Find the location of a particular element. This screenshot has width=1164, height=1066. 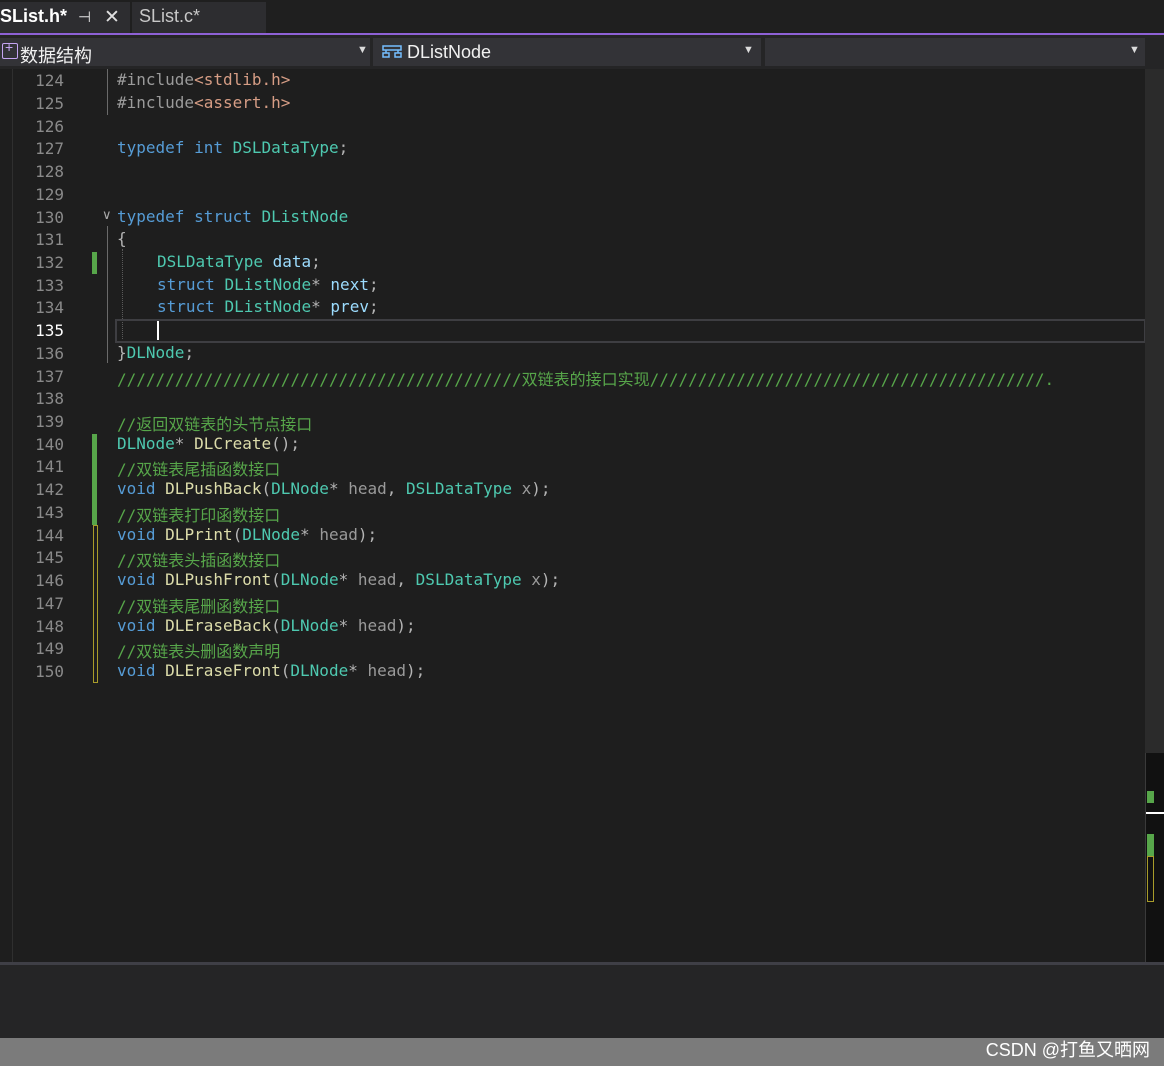

comment: //双链表尾删函数接口 is located at coordinates (199, 606).